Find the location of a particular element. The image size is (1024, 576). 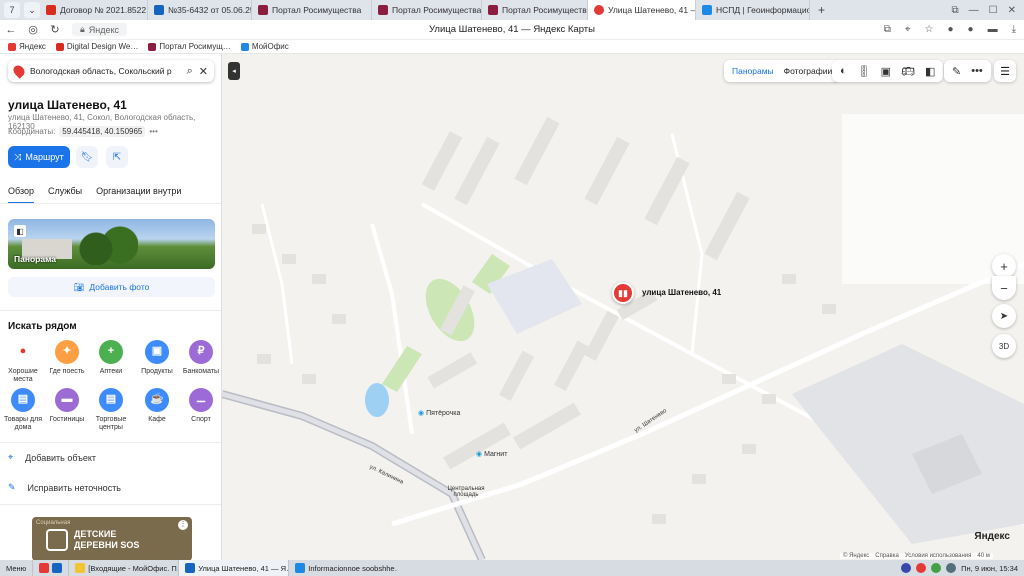

bookmark-button: 🔖︎ is located at coordinates (87, 157).